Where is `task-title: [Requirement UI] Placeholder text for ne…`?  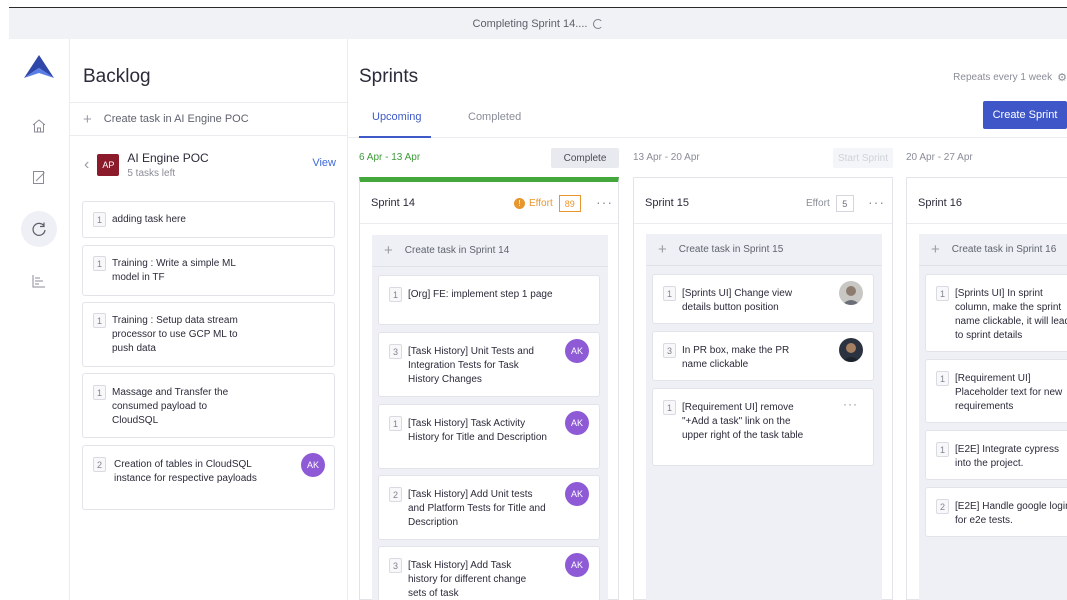 task-title: [Requirement UI] Placeholder text for ne… is located at coordinates (1009, 392).